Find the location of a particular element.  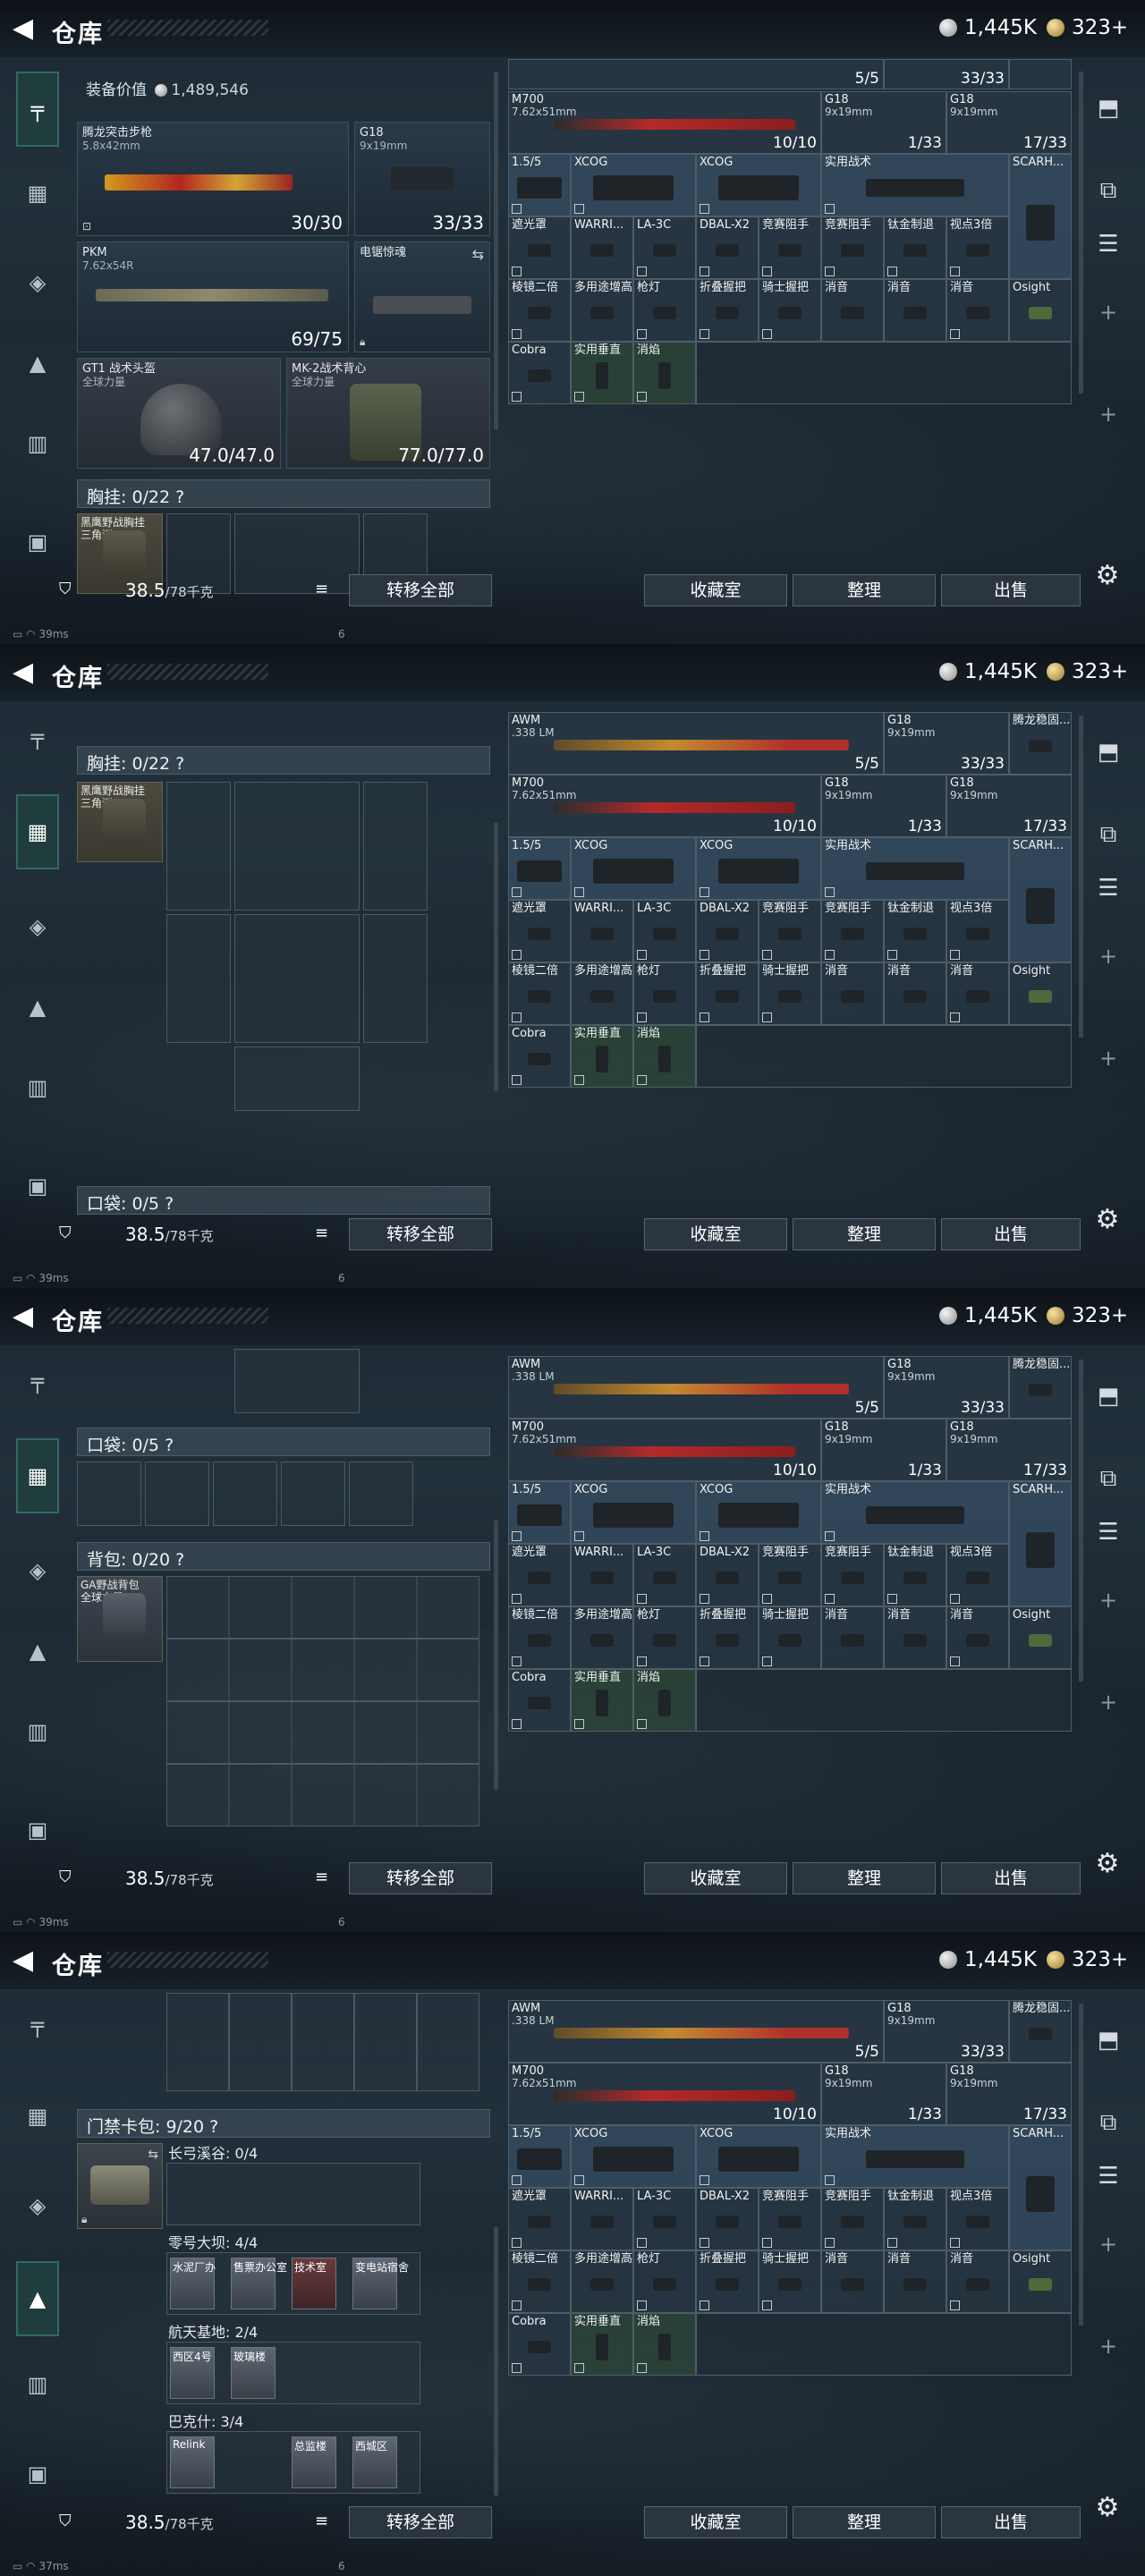

grid-item: 实用垂直 is located at coordinates (602, 373).